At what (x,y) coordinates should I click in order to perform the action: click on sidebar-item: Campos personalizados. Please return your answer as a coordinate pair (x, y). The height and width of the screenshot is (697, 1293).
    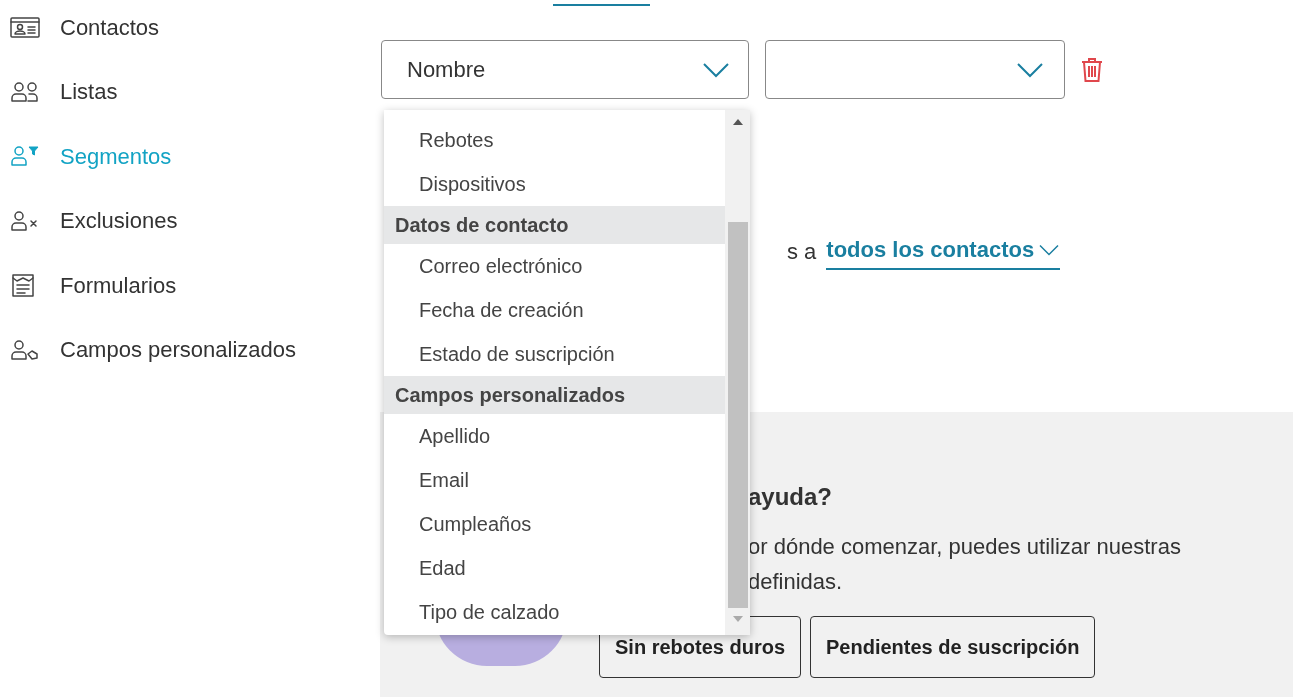
    Looking at the image, I should click on (190, 349).